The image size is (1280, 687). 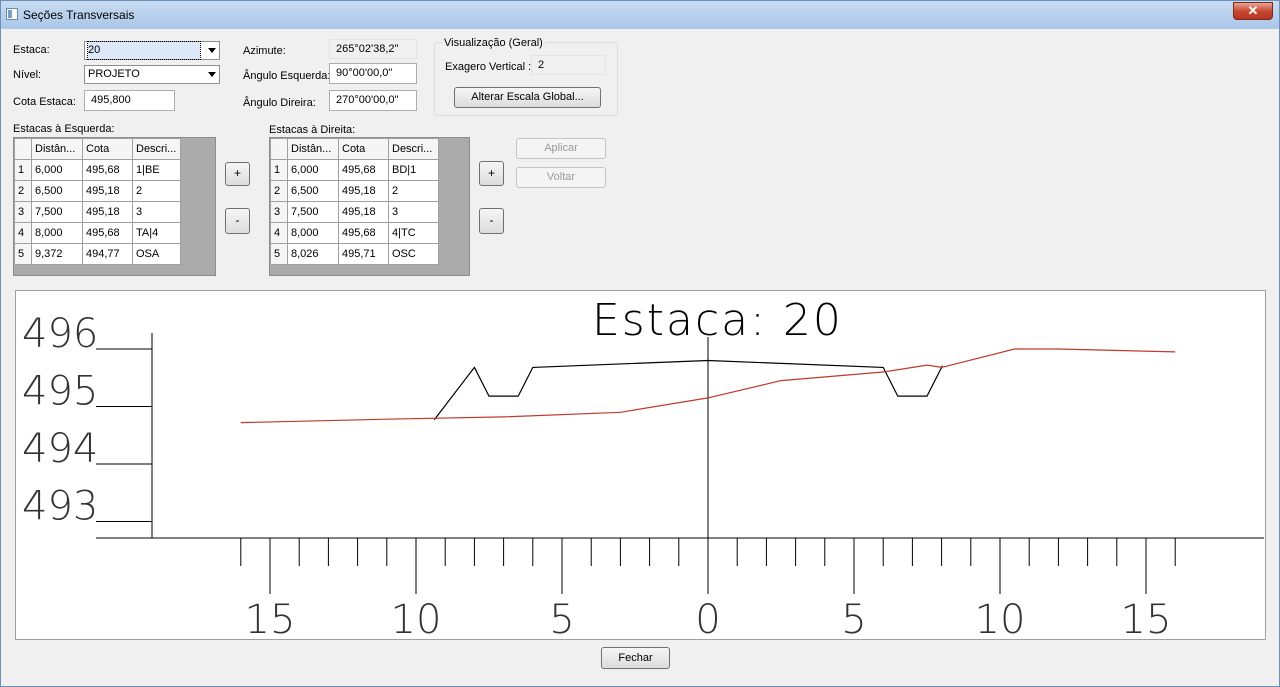 I want to click on y-tick-label: 493, so click(x=60, y=507).